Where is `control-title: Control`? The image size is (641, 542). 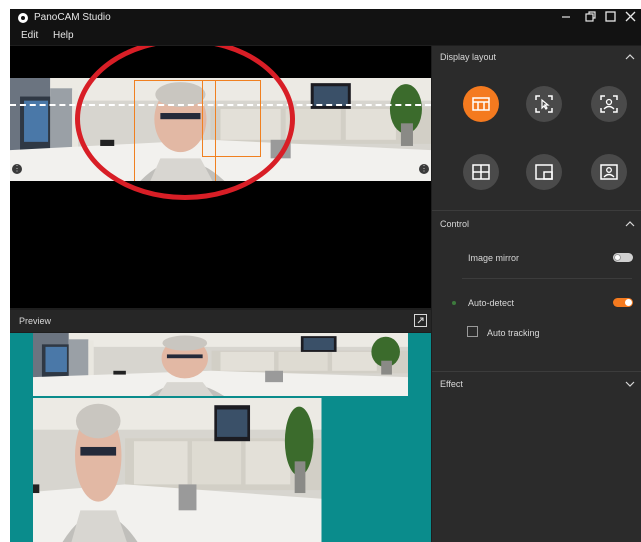
control-title: Control is located at coordinates (455, 224).